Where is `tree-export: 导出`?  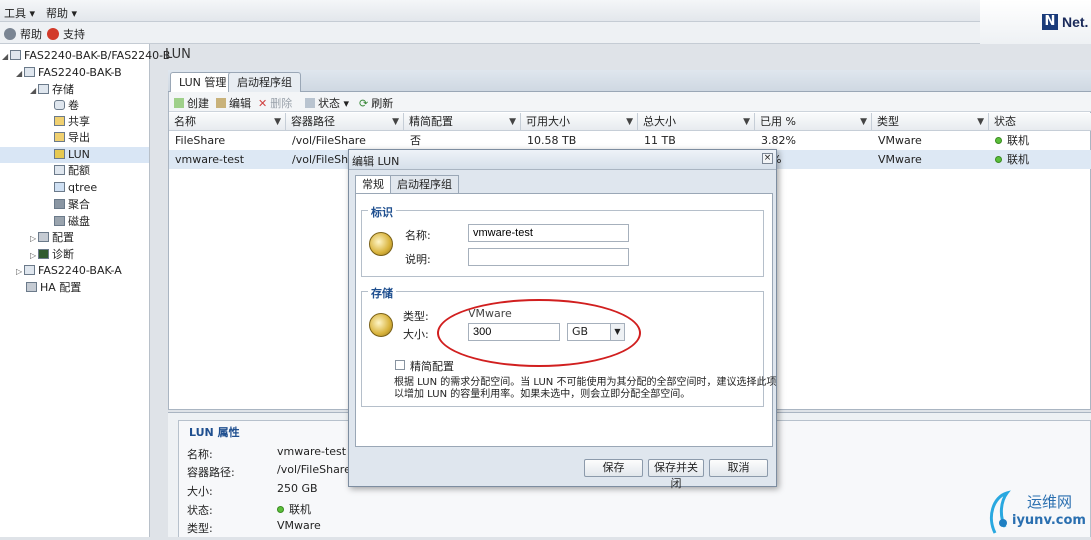 tree-export: 导出 is located at coordinates (72, 138).